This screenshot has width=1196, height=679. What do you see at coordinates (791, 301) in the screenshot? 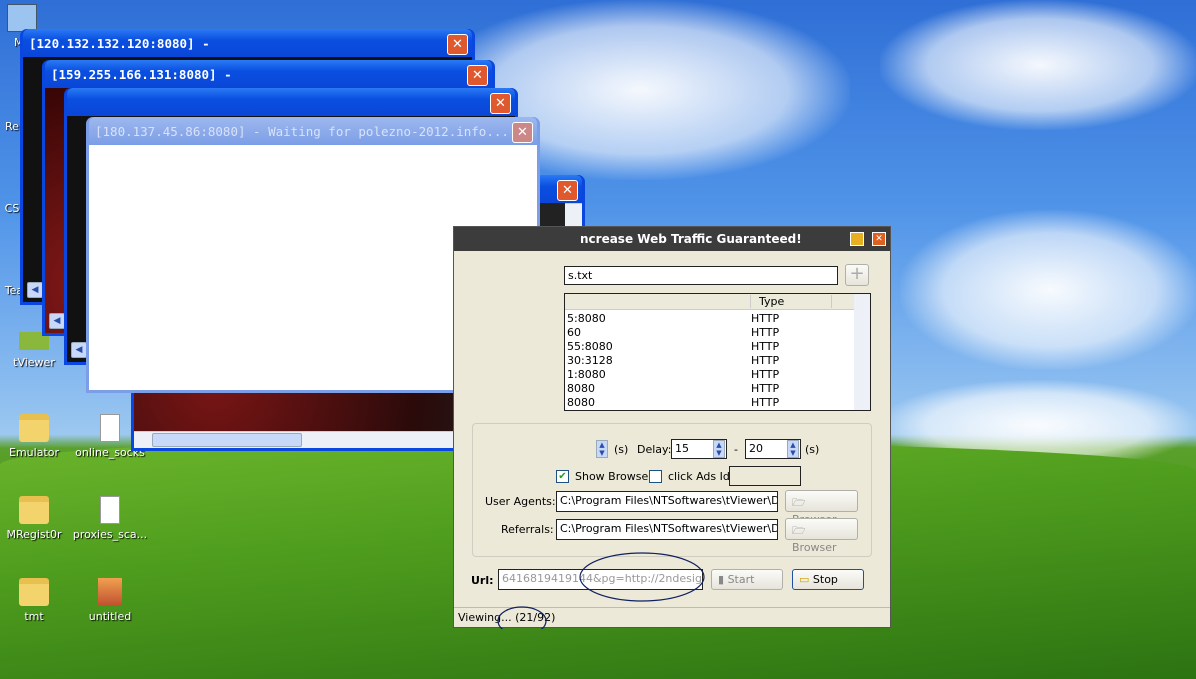
I see `column-header-type: Type` at bounding box center [791, 301].